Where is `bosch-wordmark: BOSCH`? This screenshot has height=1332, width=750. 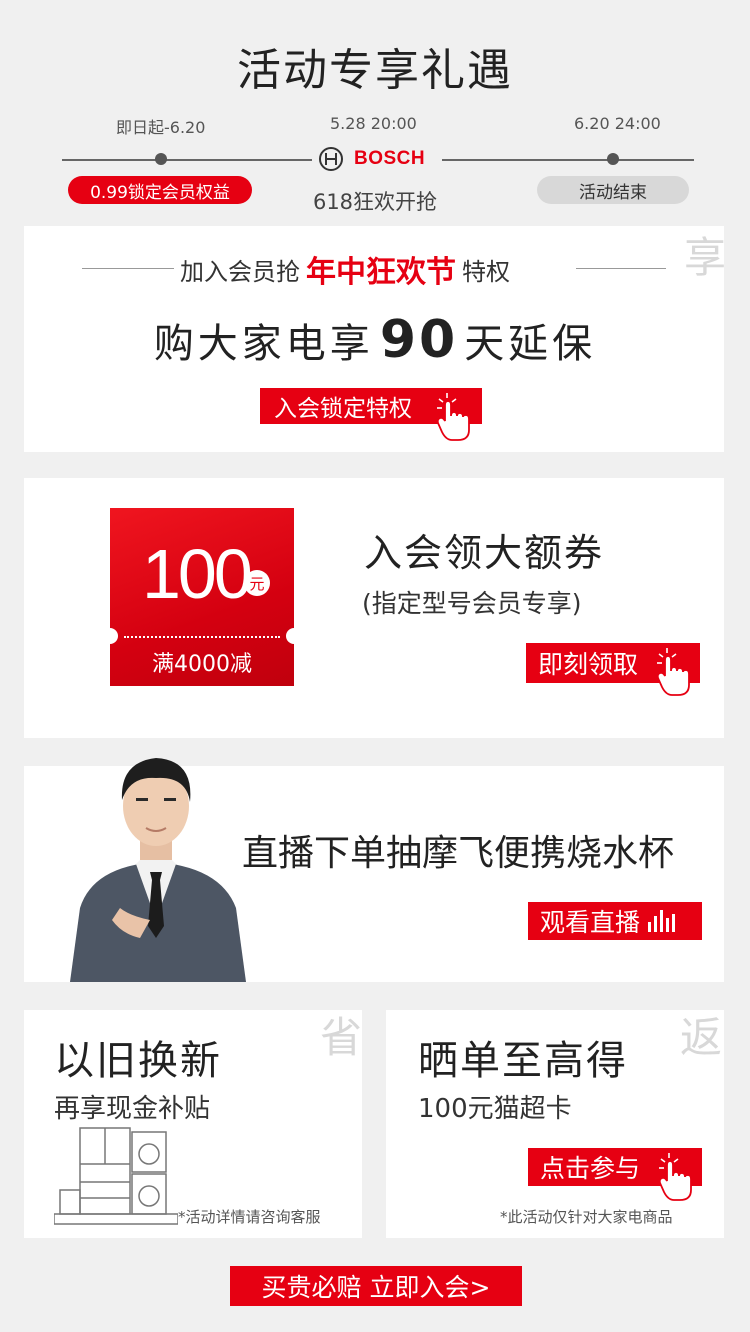
bosch-wordmark: BOSCH is located at coordinates (390, 158).